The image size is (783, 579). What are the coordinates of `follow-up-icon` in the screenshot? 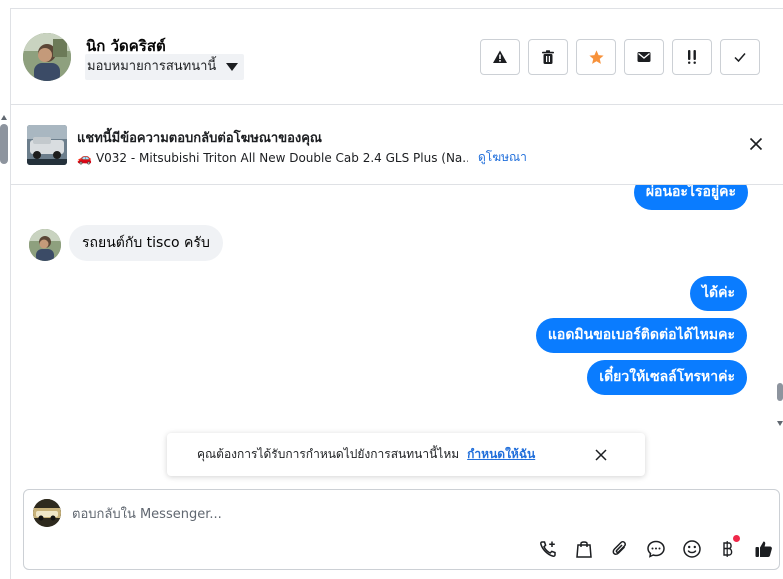 It's located at (692, 57).